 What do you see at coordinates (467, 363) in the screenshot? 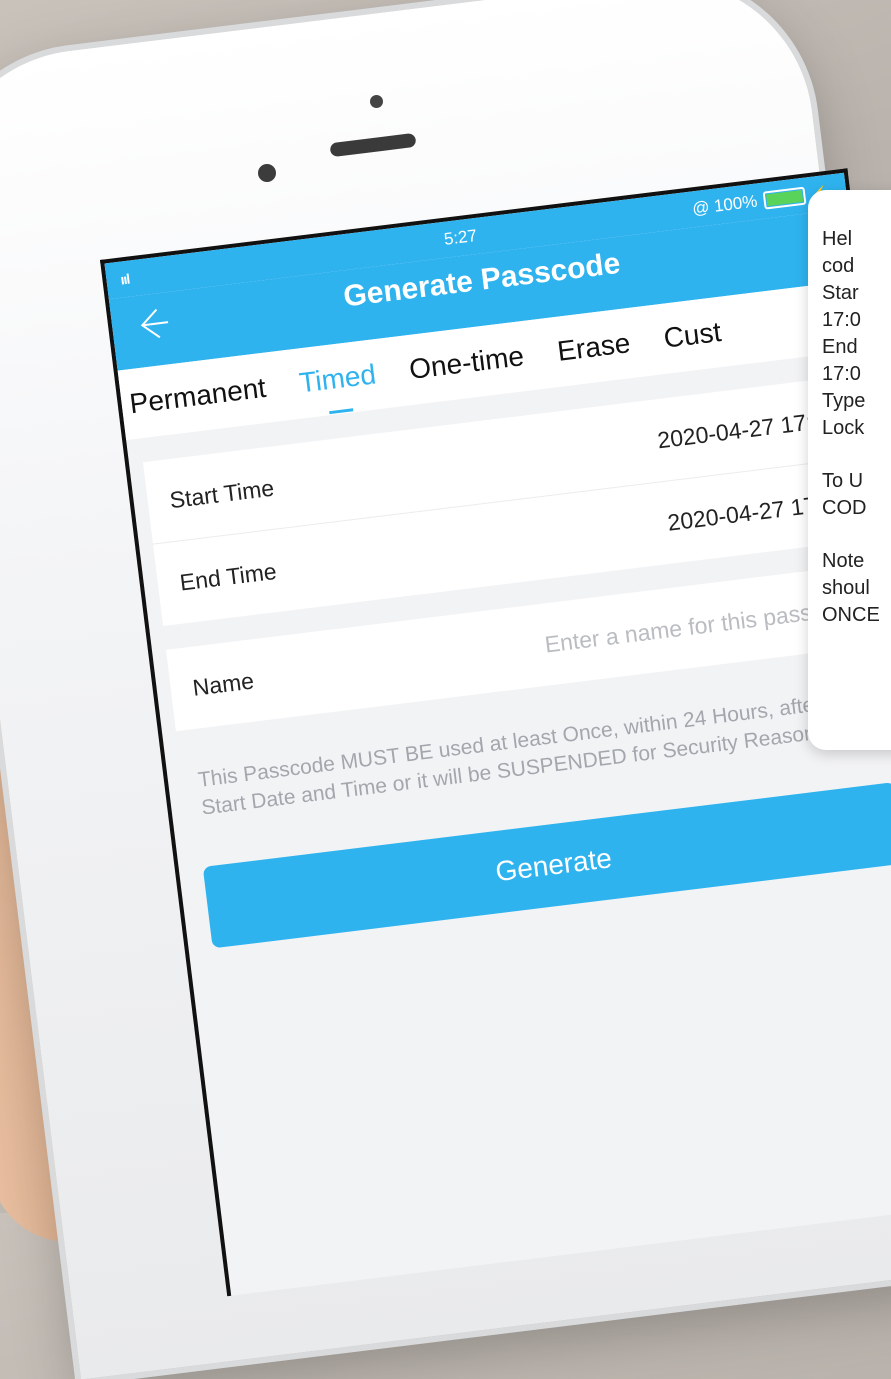
I see `tab-one-time: One-time` at bounding box center [467, 363].